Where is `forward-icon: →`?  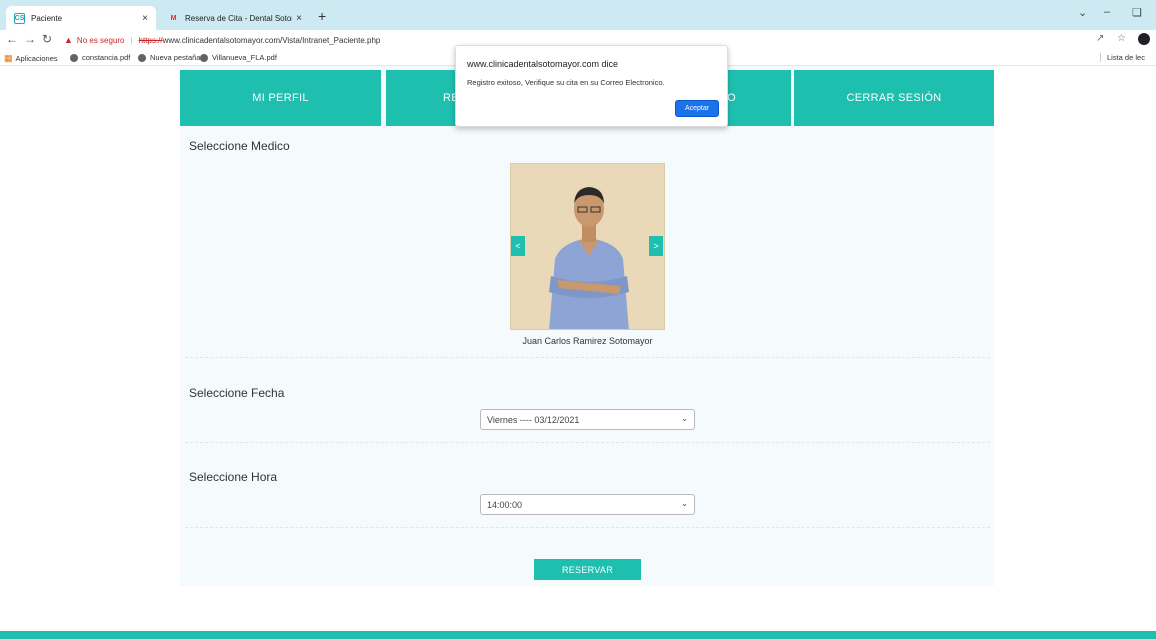
forward-icon: → is located at coordinates (30, 39).